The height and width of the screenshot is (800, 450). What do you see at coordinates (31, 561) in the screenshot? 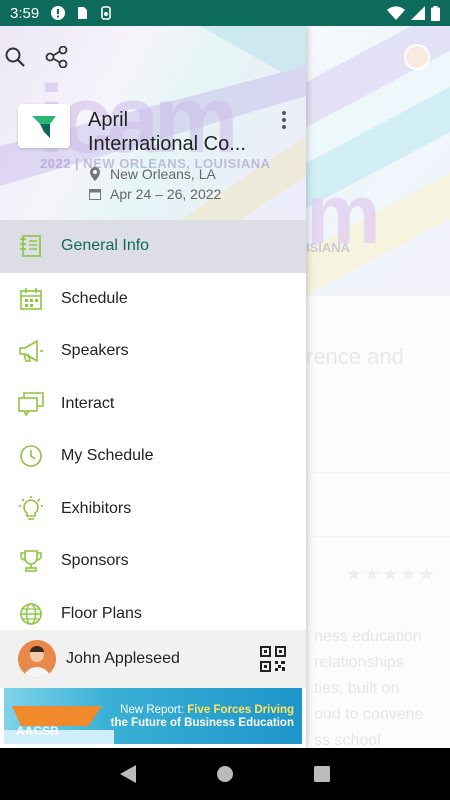
I see `trophy-icon` at bounding box center [31, 561].